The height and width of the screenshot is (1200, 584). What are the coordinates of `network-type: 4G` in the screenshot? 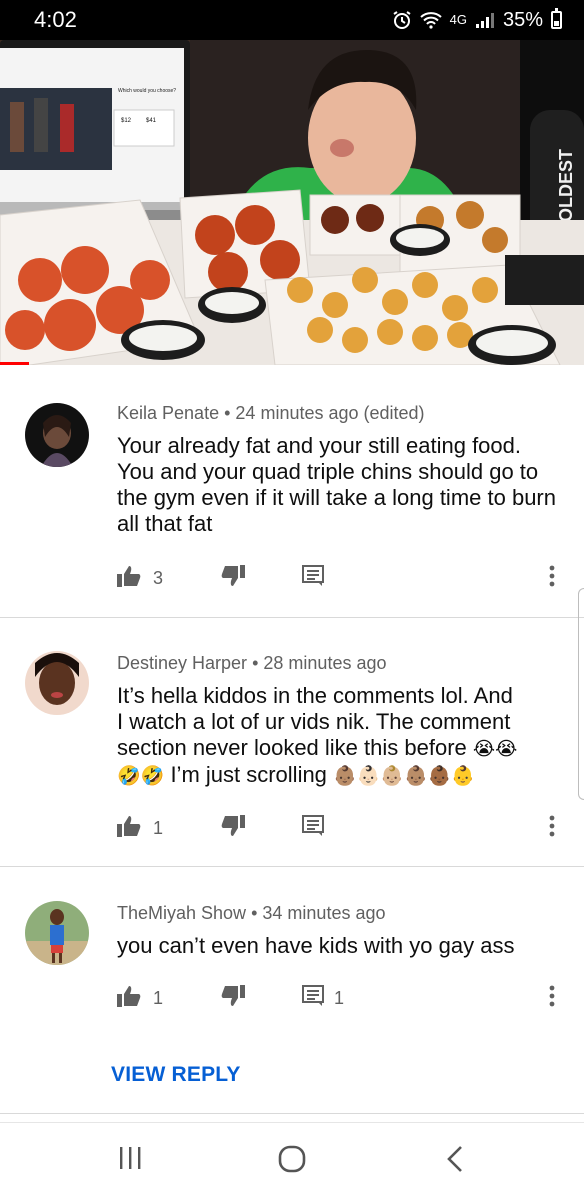 It's located at (458, 19).